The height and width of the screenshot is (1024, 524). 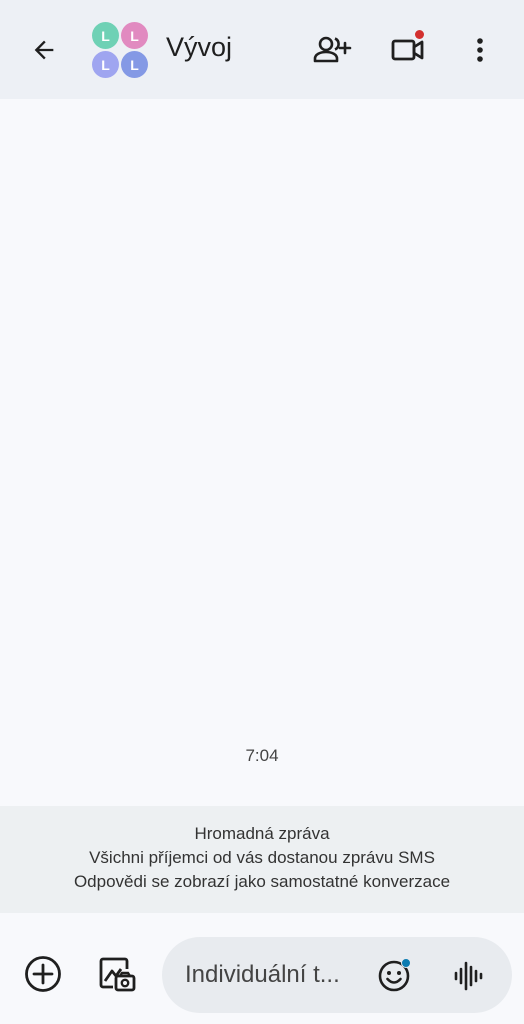 I want to click on add-person-button, so click(x=332, y=50).